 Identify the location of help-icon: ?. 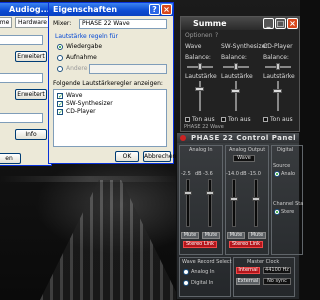
(154, 9).